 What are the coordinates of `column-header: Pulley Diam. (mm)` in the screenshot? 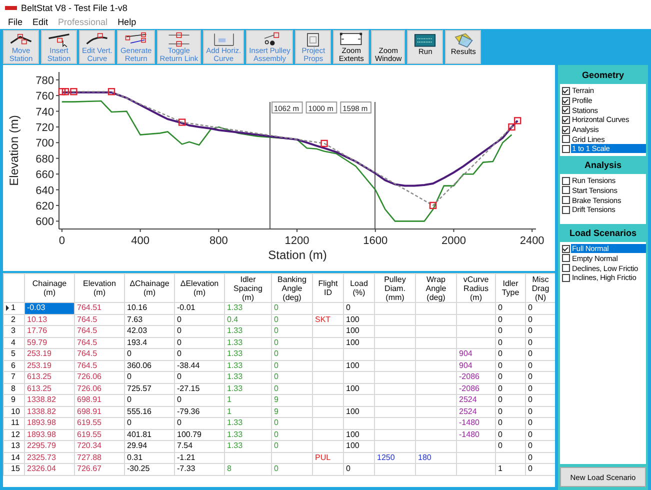 It's located at (395, 288).